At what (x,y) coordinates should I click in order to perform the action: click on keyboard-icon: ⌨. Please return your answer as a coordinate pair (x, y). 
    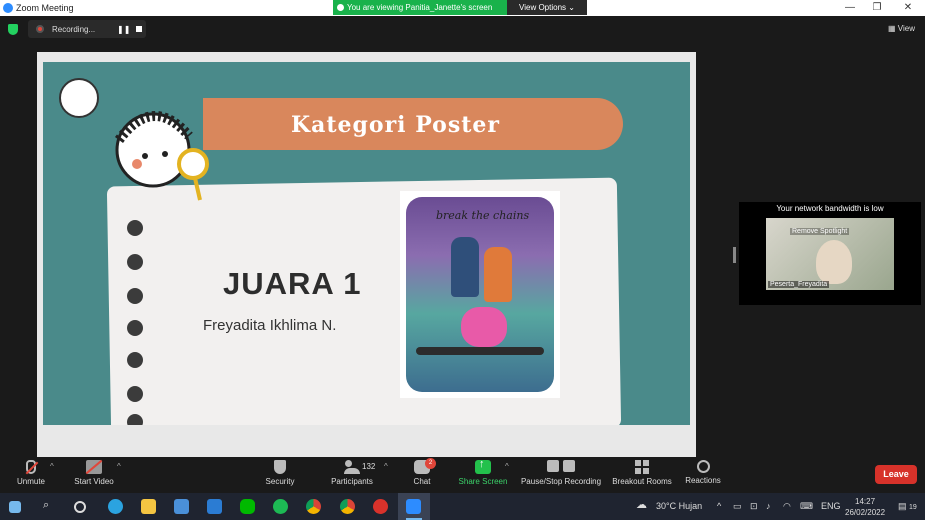
    Looking at the image, I should click on (806, 506).